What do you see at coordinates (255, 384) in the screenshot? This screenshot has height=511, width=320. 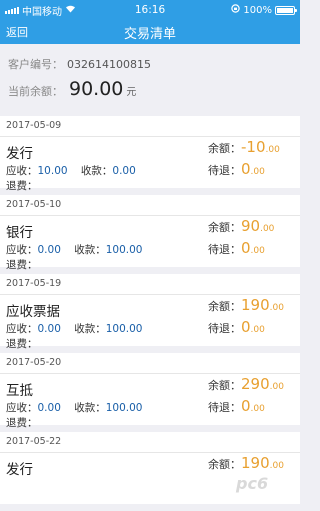 I see `balance-value-int: 290` at bounding box center [255, 384].